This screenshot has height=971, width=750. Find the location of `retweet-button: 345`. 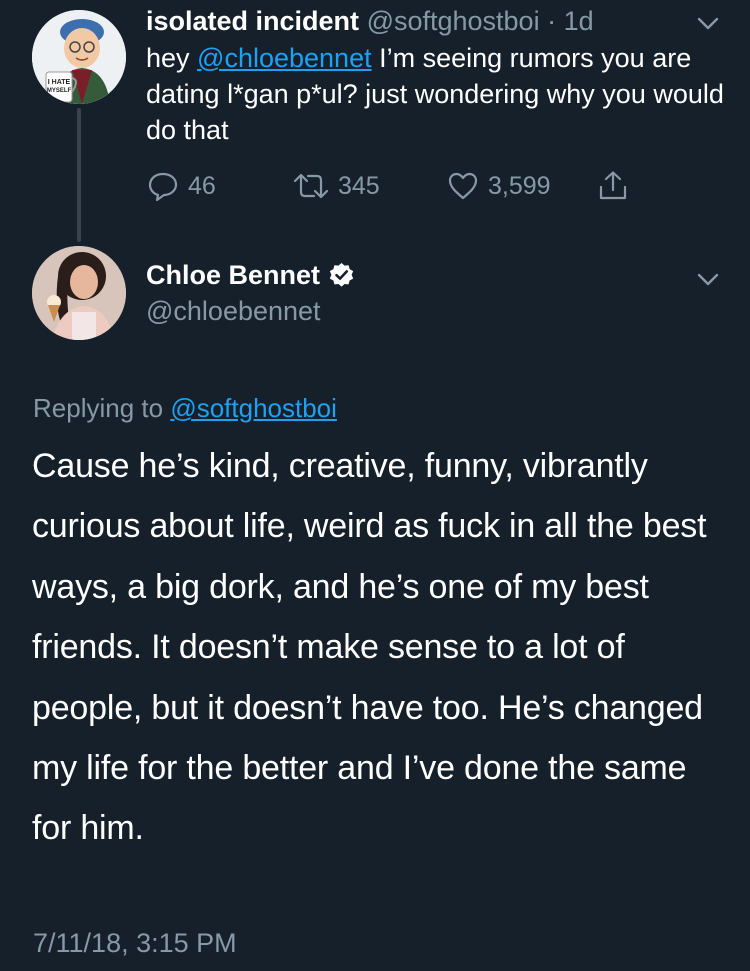

retweet-button: 345 is located at coordinates (336, 186).